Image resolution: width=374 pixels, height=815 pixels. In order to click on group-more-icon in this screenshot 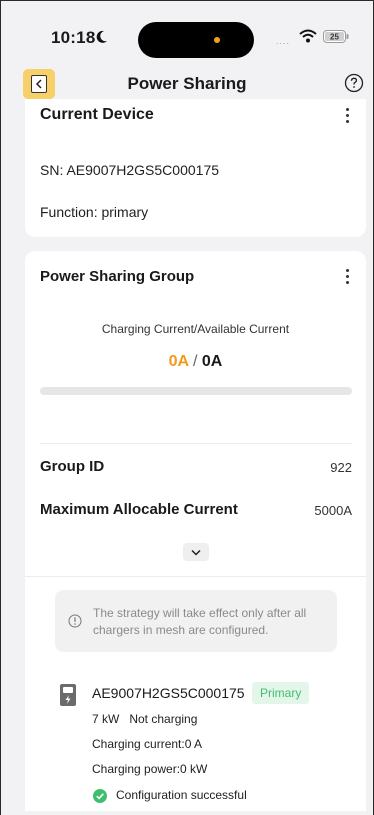, I will do `click(347, 278)`.